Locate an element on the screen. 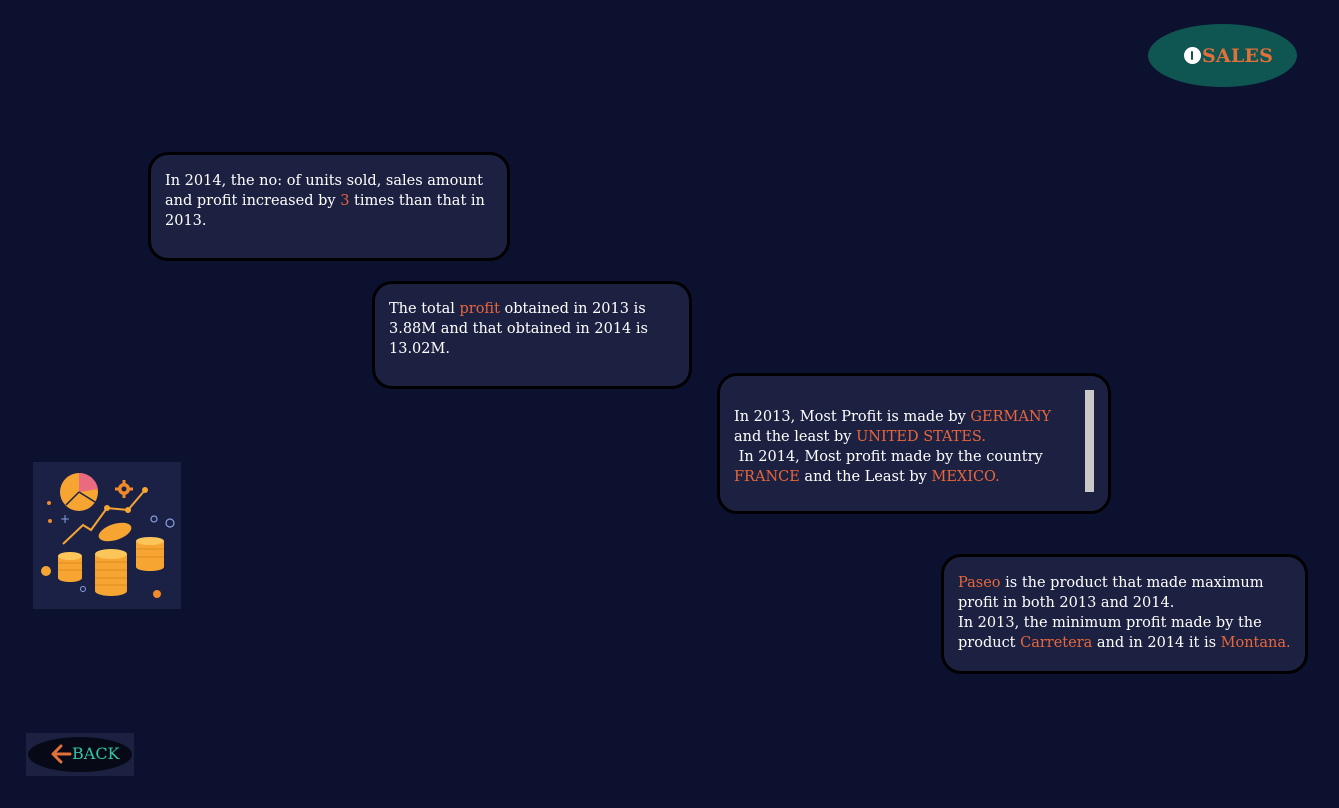 This screenshot has width=1339, height=808. back-button: BACK is located at coordinates (80, 754).